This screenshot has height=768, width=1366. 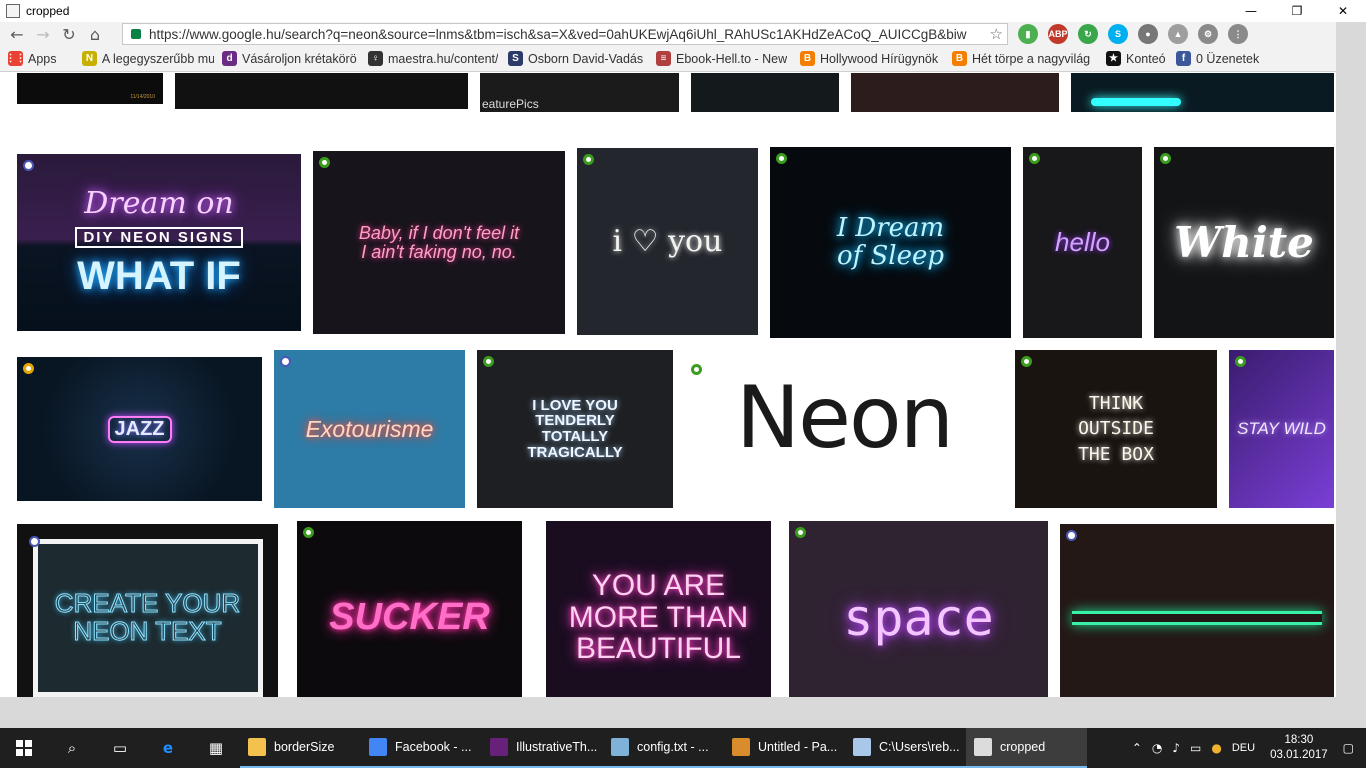 I want to click on image-result: JAZZ, so click(x=139, y=429).